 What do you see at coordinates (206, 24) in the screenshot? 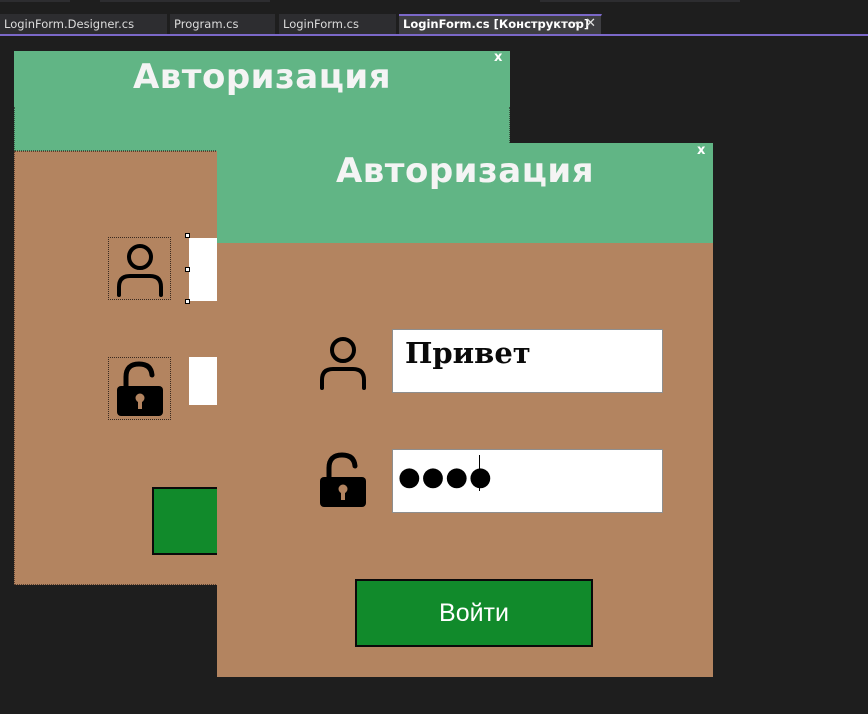
I see `tab-label: Program.cs` at bounding box center [206, 24].